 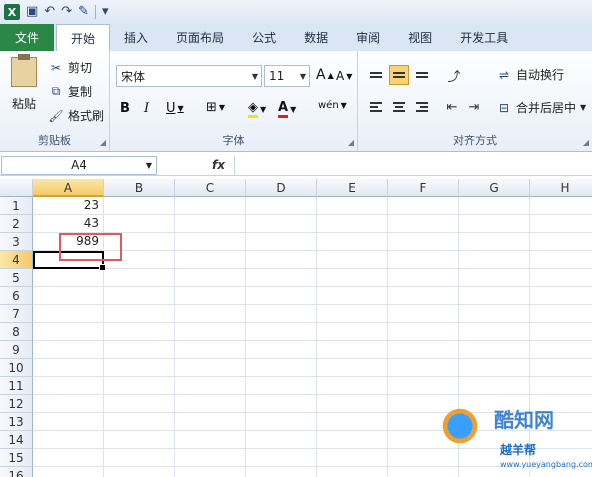 I want to click on row-header-16: 16, so click(x=16, y=472).